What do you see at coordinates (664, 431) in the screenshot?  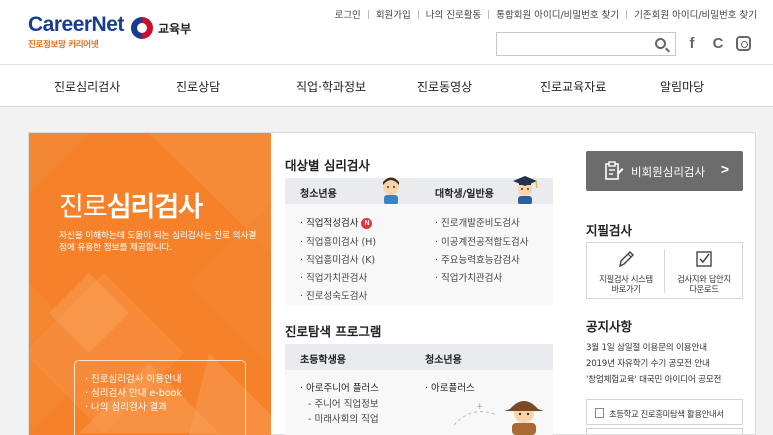 I see `next-item-edge` at bounding box center [664, 431].